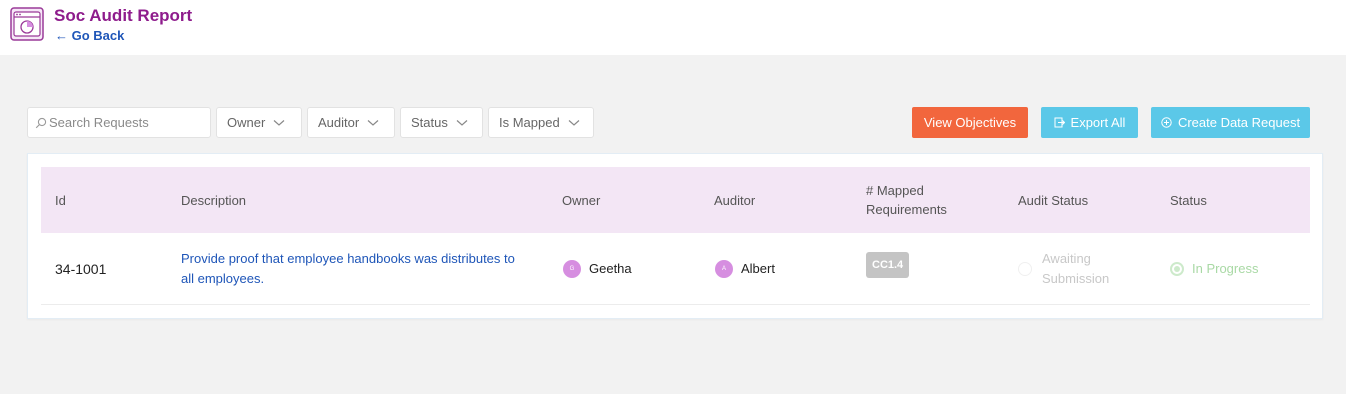 This screenshot has height=394, width=1346. I want to click on search-box, so click(119, 122).